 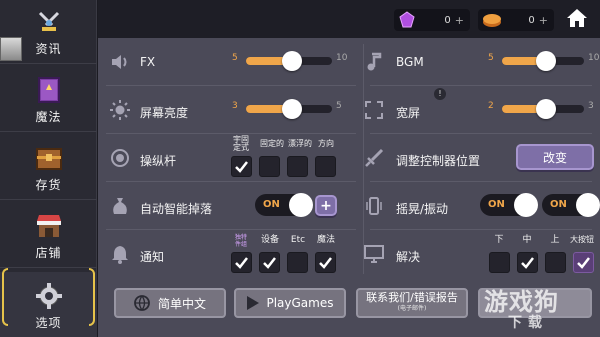 What do you see at coordinates (120, 158) in the screenshot?
I see `joystick-icon` at bounding box center [120, 158].